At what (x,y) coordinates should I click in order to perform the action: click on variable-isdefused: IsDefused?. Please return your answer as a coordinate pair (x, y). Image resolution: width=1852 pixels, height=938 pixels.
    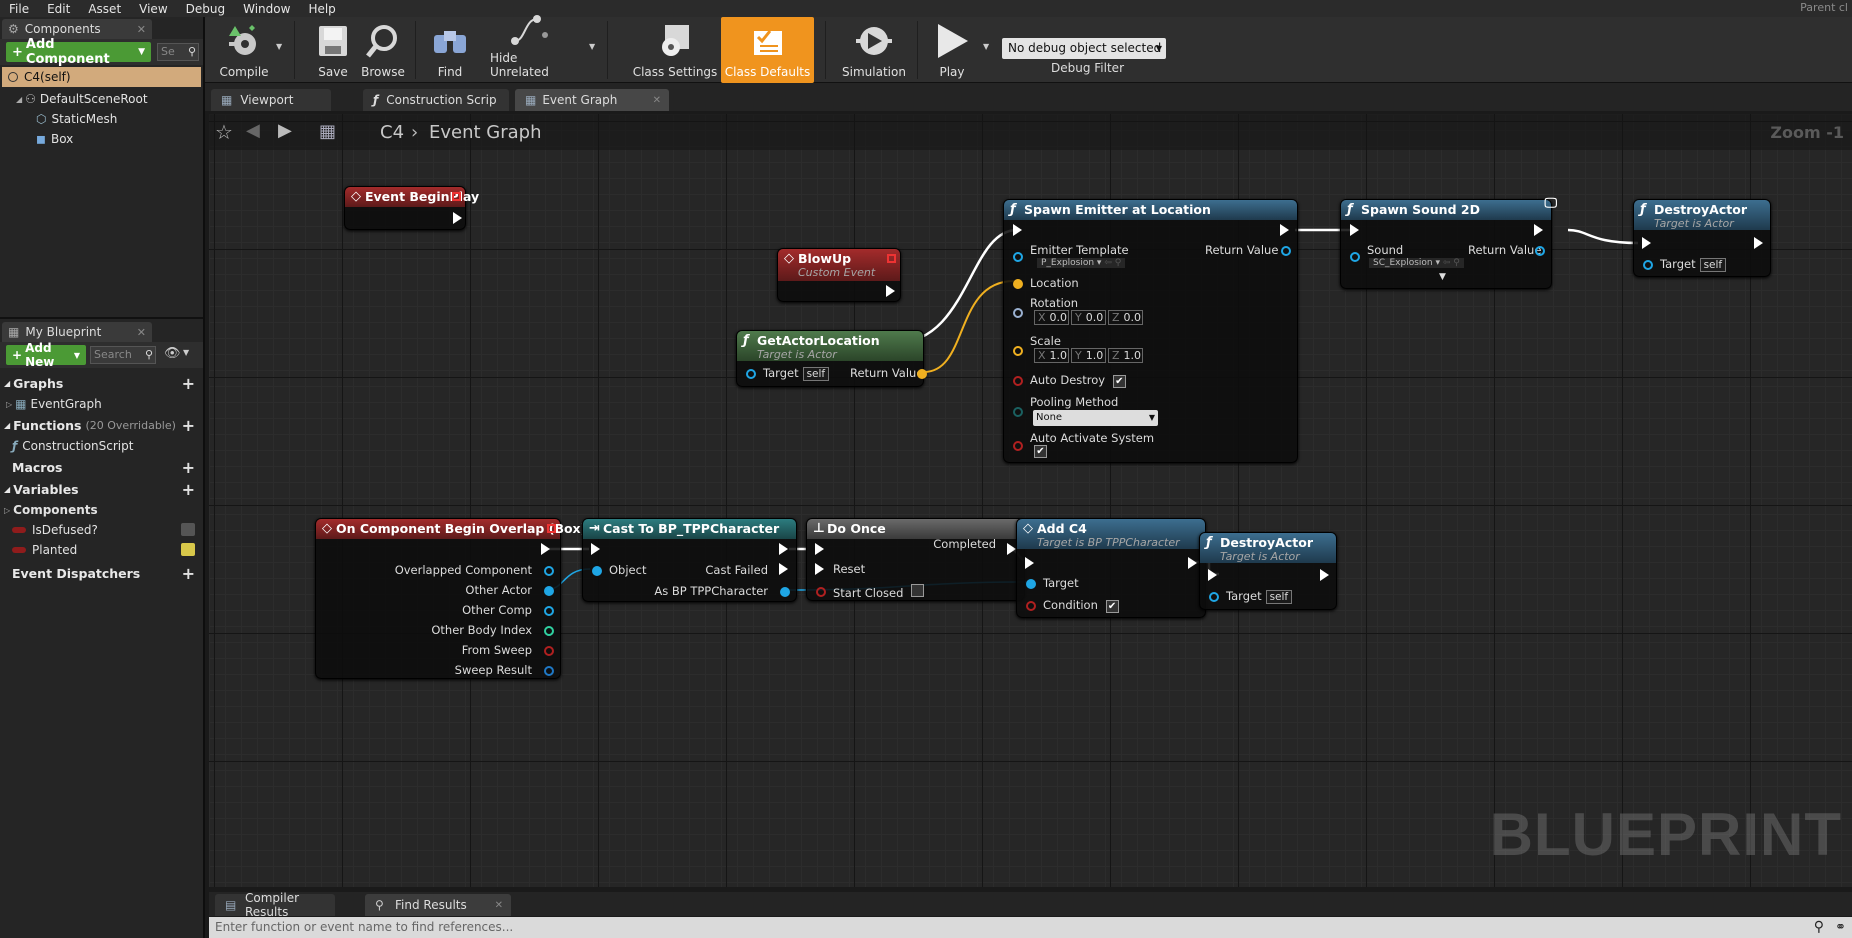
    Looking at the image, I should click on (101, 530).